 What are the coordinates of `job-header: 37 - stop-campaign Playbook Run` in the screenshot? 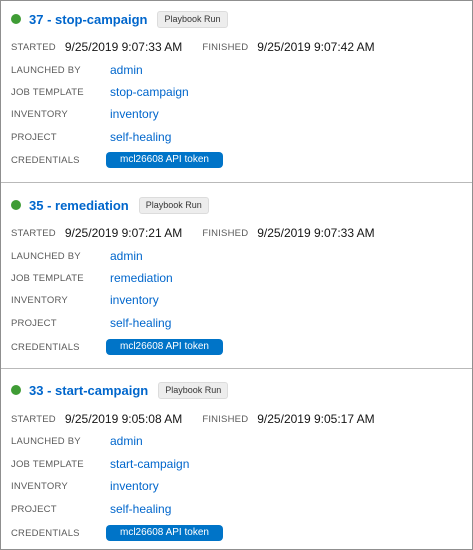 It's located at (119, 19).